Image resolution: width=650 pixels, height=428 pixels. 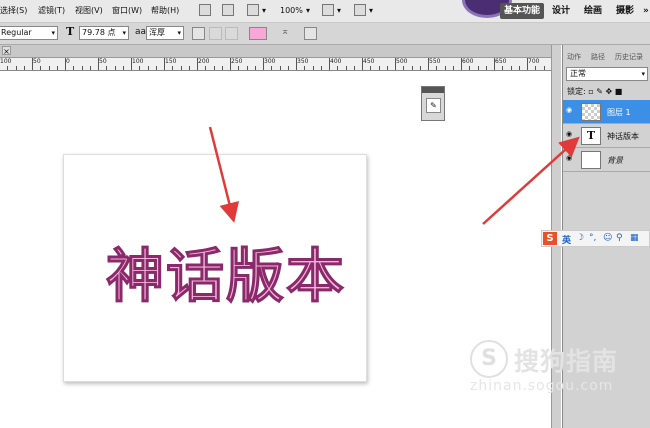 What do you see at coordinates (228, 10) in the screenshot?
I see `minibridge-icon` at bounding box center [228, 10].